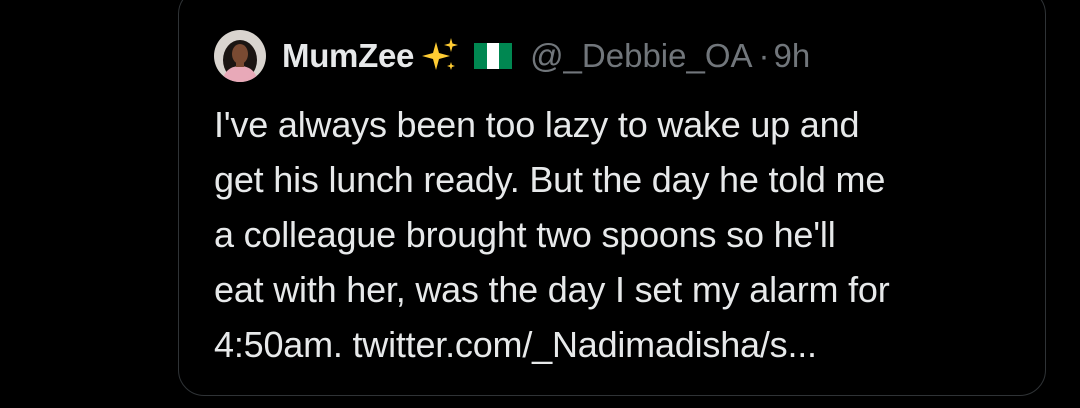 The height and width of the screenshot is (408, 1080). I want to click on sparkles-icon, so click(440, 56).